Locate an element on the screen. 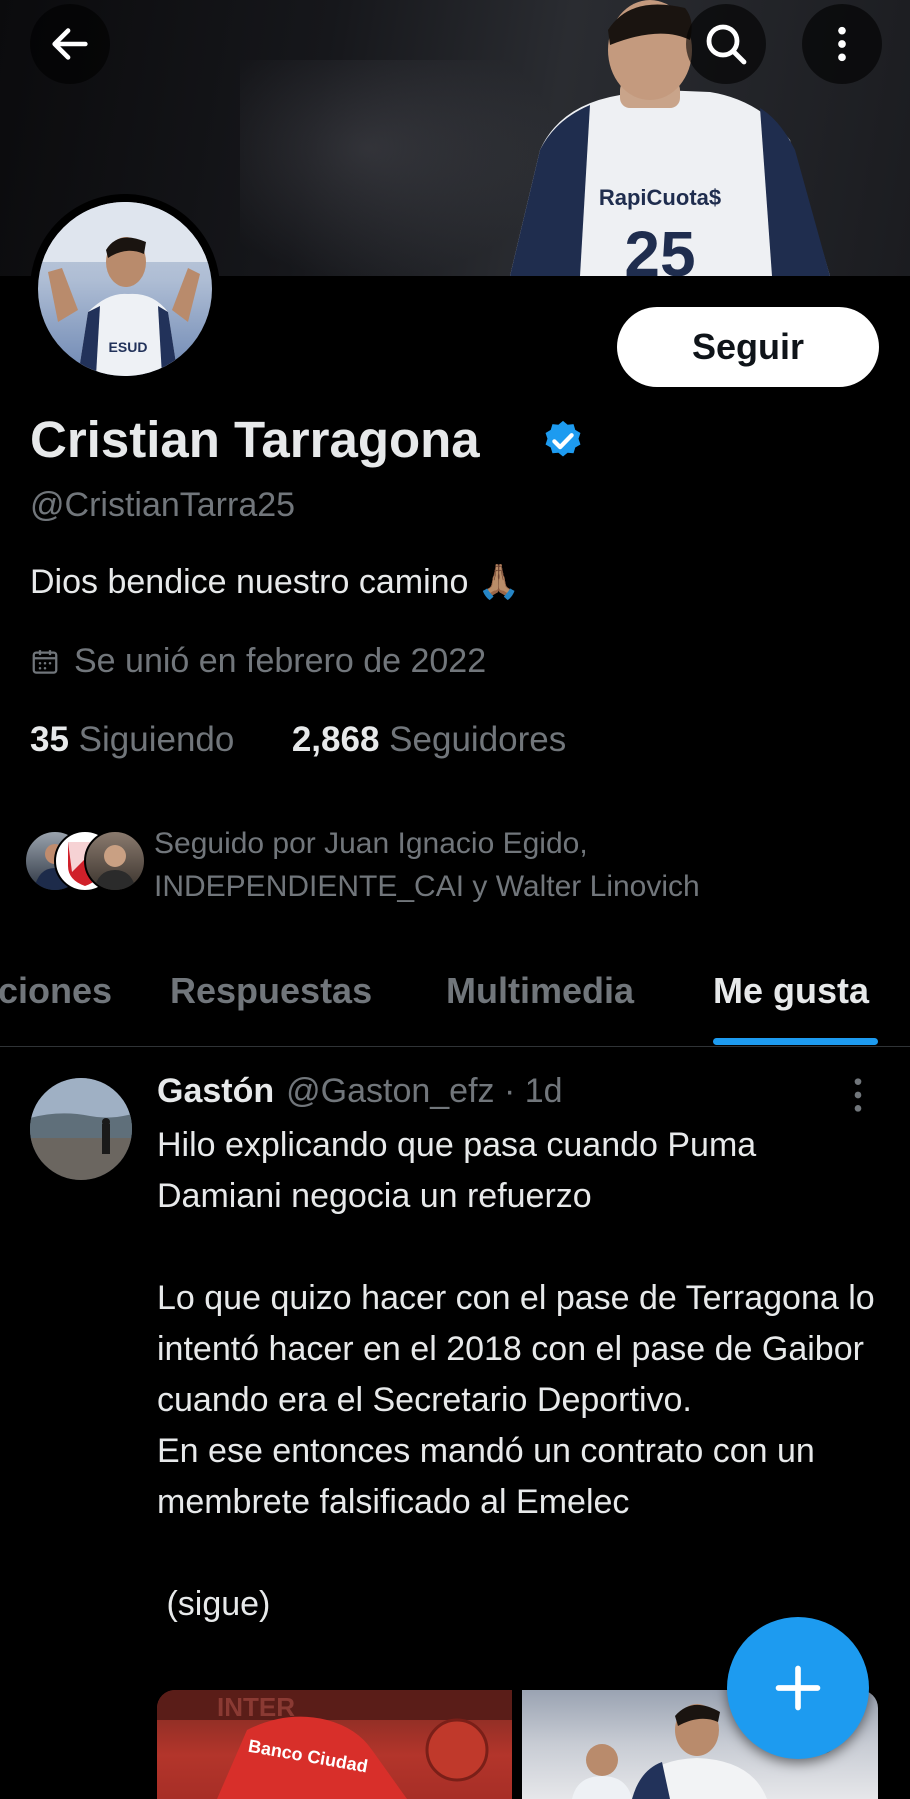  profile-avatar-frame: ESUD is located at coordinates (125, 289).